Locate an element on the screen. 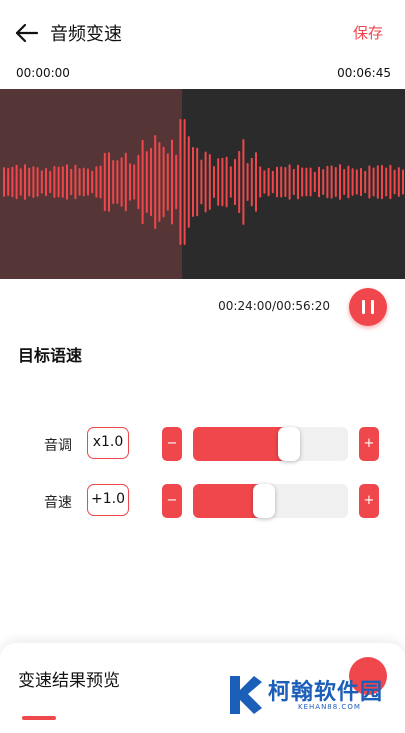  pitch-slider-thumb is located at coordinates (289, 444).